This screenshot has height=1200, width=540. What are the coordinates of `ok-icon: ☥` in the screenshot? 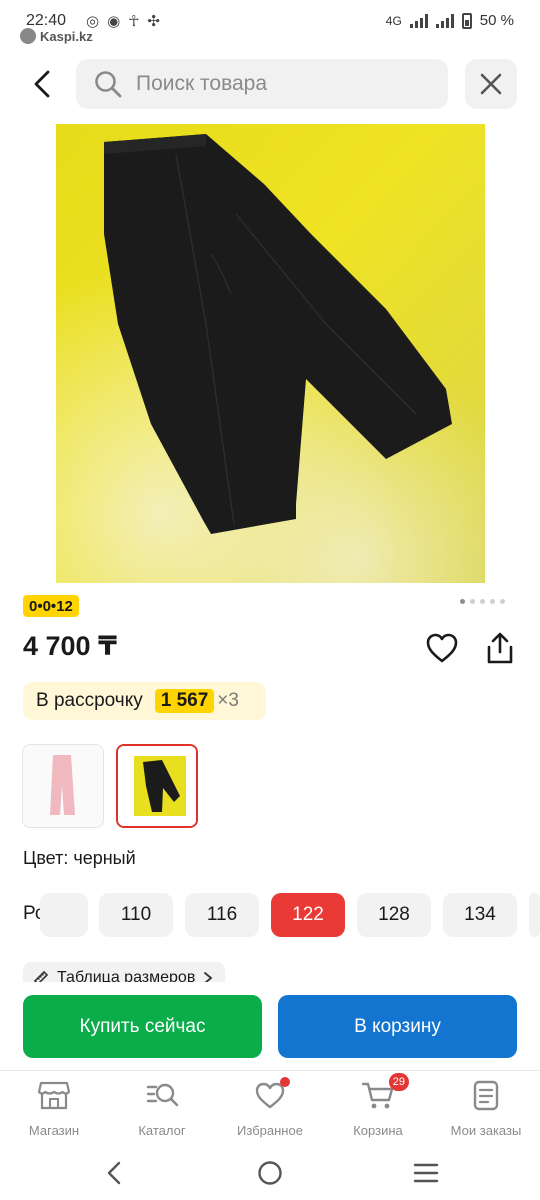 It's located at (134, 21).